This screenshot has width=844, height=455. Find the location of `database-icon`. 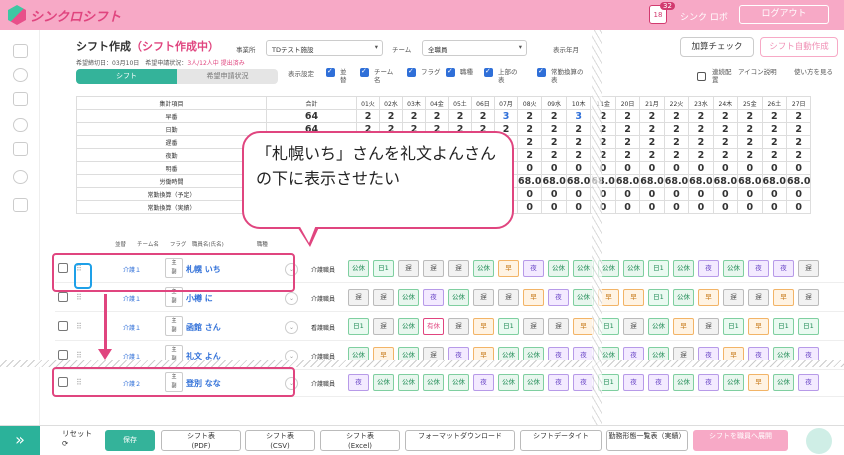

database-icon is located at coordinates (20, 99).